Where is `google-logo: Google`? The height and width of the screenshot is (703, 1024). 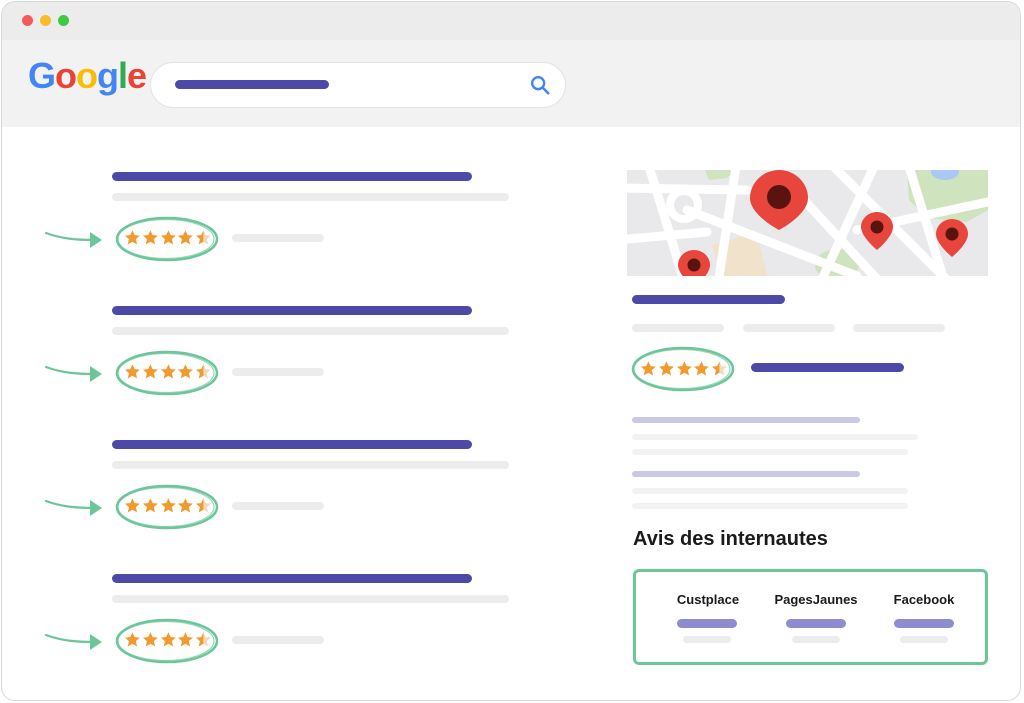 google-logo: Google is located at coordinates (87, 75).